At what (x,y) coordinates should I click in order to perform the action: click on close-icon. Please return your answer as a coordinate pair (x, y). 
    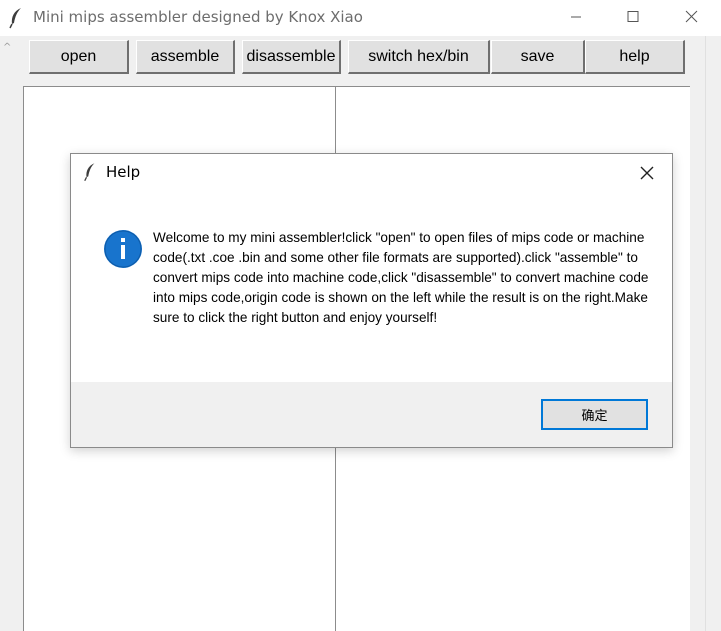
    Looking at the image, I should click on (691, 16).